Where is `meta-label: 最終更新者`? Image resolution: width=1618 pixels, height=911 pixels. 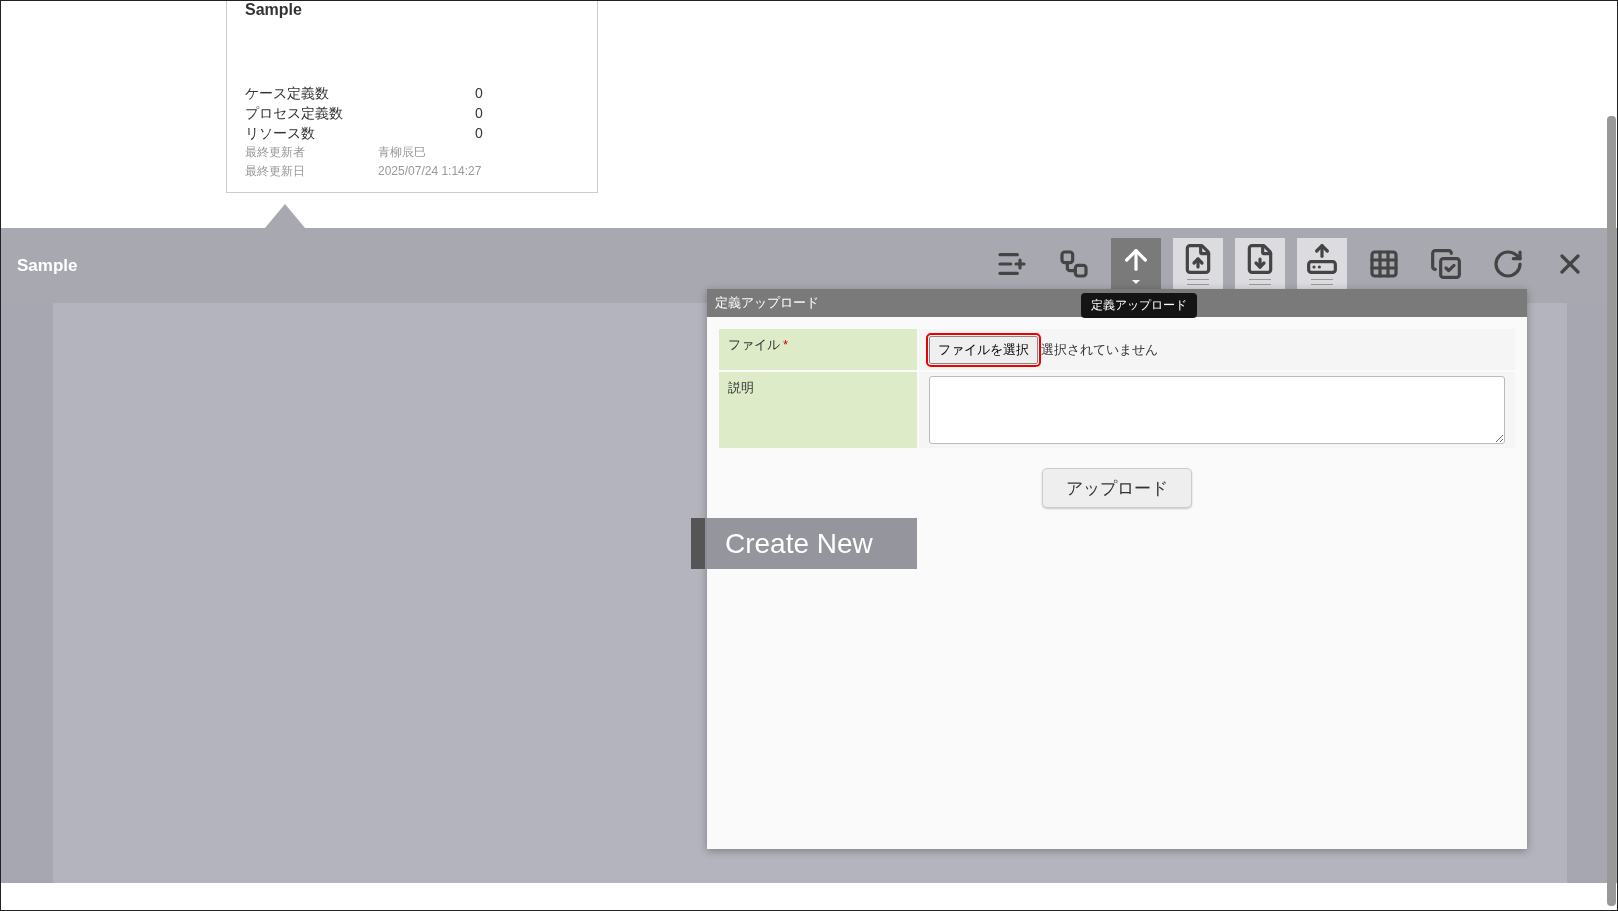
meta-label: 最終更新者 is located at coordinates (275, 152).